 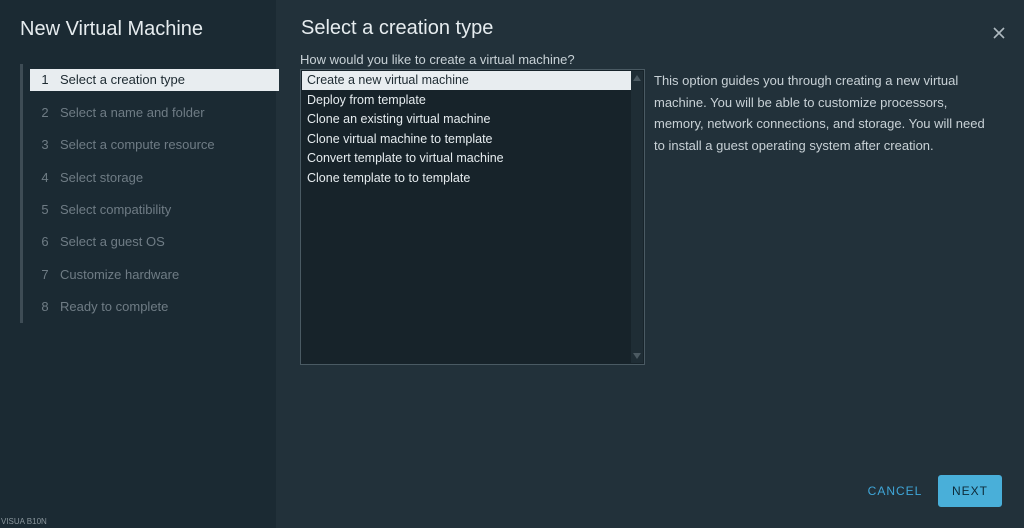 What do you see at coordinates (466, 139) in the screenshot?
I see `option-clone-vm-to-template: Clone virtual machine to template` at bounding box center [466, 139].